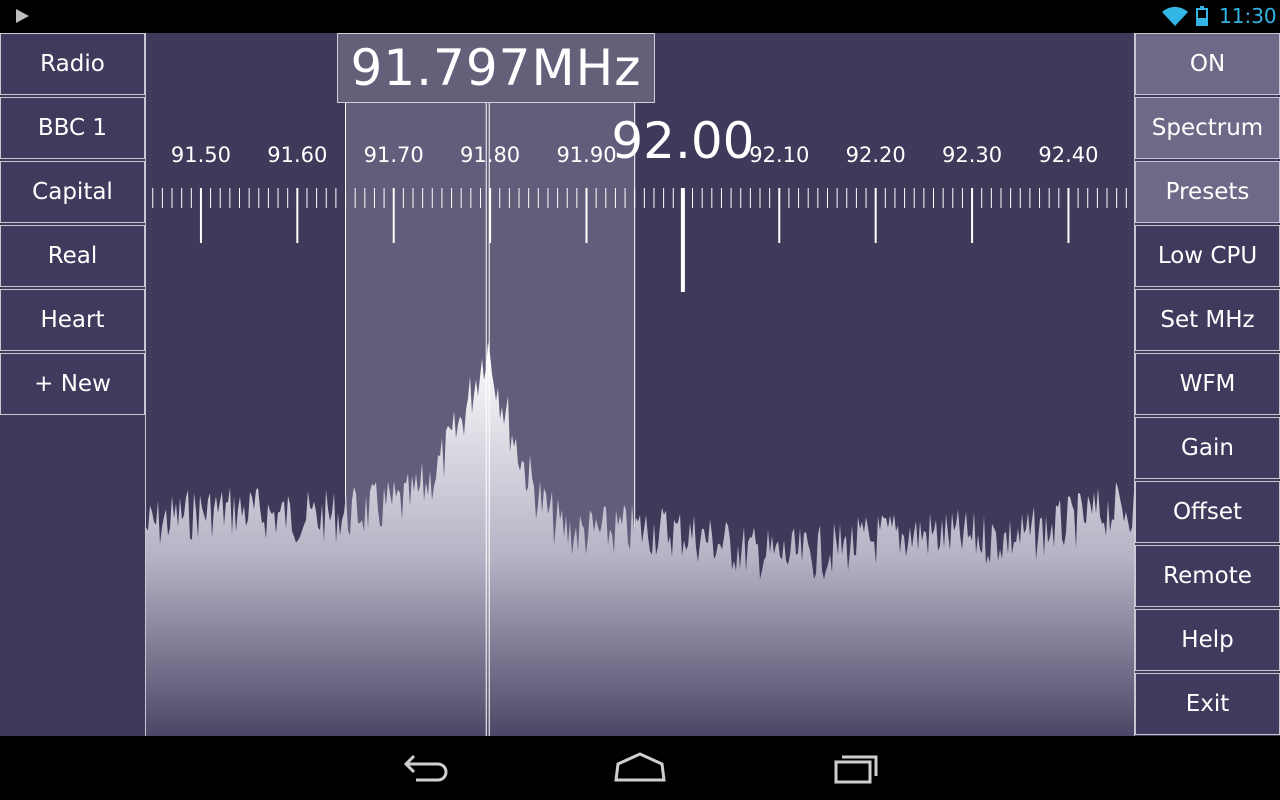 The width and height of the screenshot is (1280, 800). Describe the element at coordinates (1207, 64) in the screenshot. I see `power-on-button: ON` at that location.